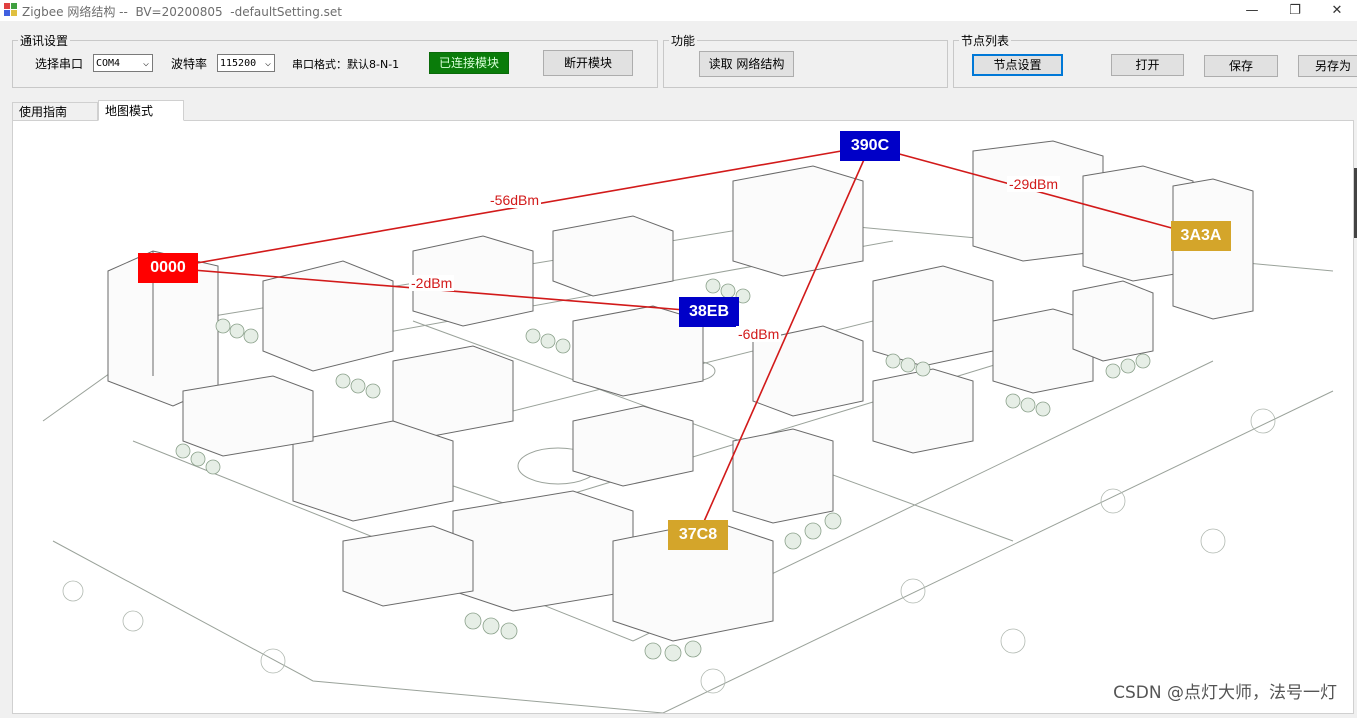 The image size is (1357, 718). What do you see at coordinates (1335, 10) in the screenshot?
I see `close-button: ✕` at bounding box center [1335, 10].